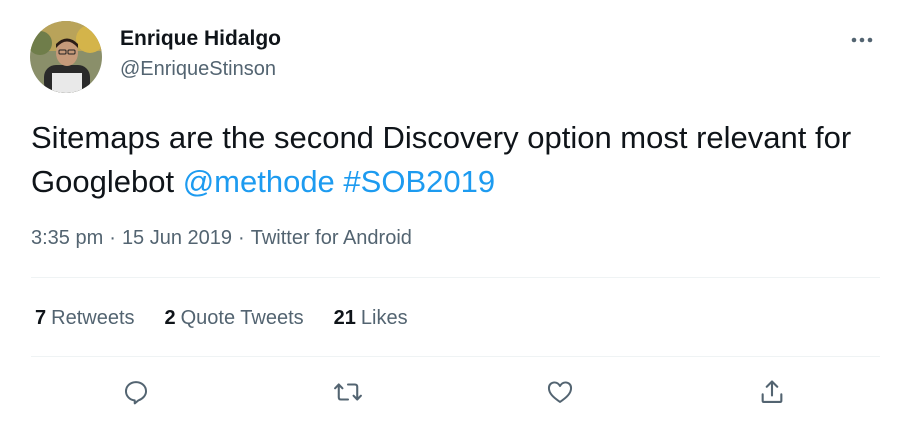 The image size is (912, 433). What do you see at coordinates (66, 57) in the screenshot?
I see `avatar` at bounding box center [66, 57].